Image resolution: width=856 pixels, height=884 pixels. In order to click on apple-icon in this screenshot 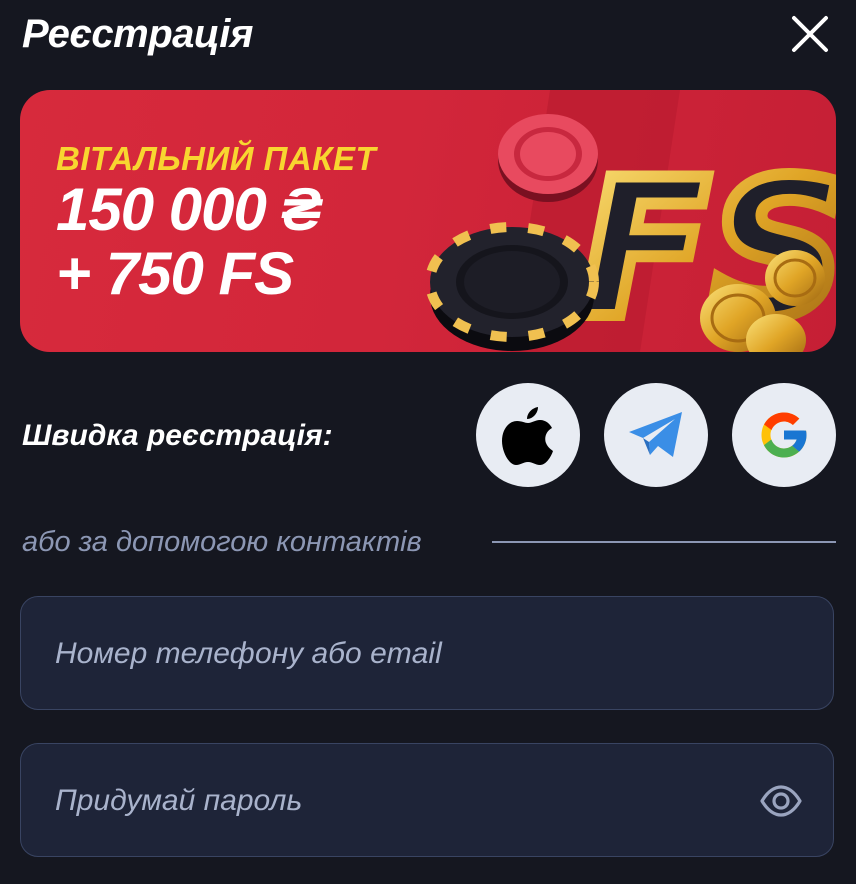, I will do `click(527, 436)`.